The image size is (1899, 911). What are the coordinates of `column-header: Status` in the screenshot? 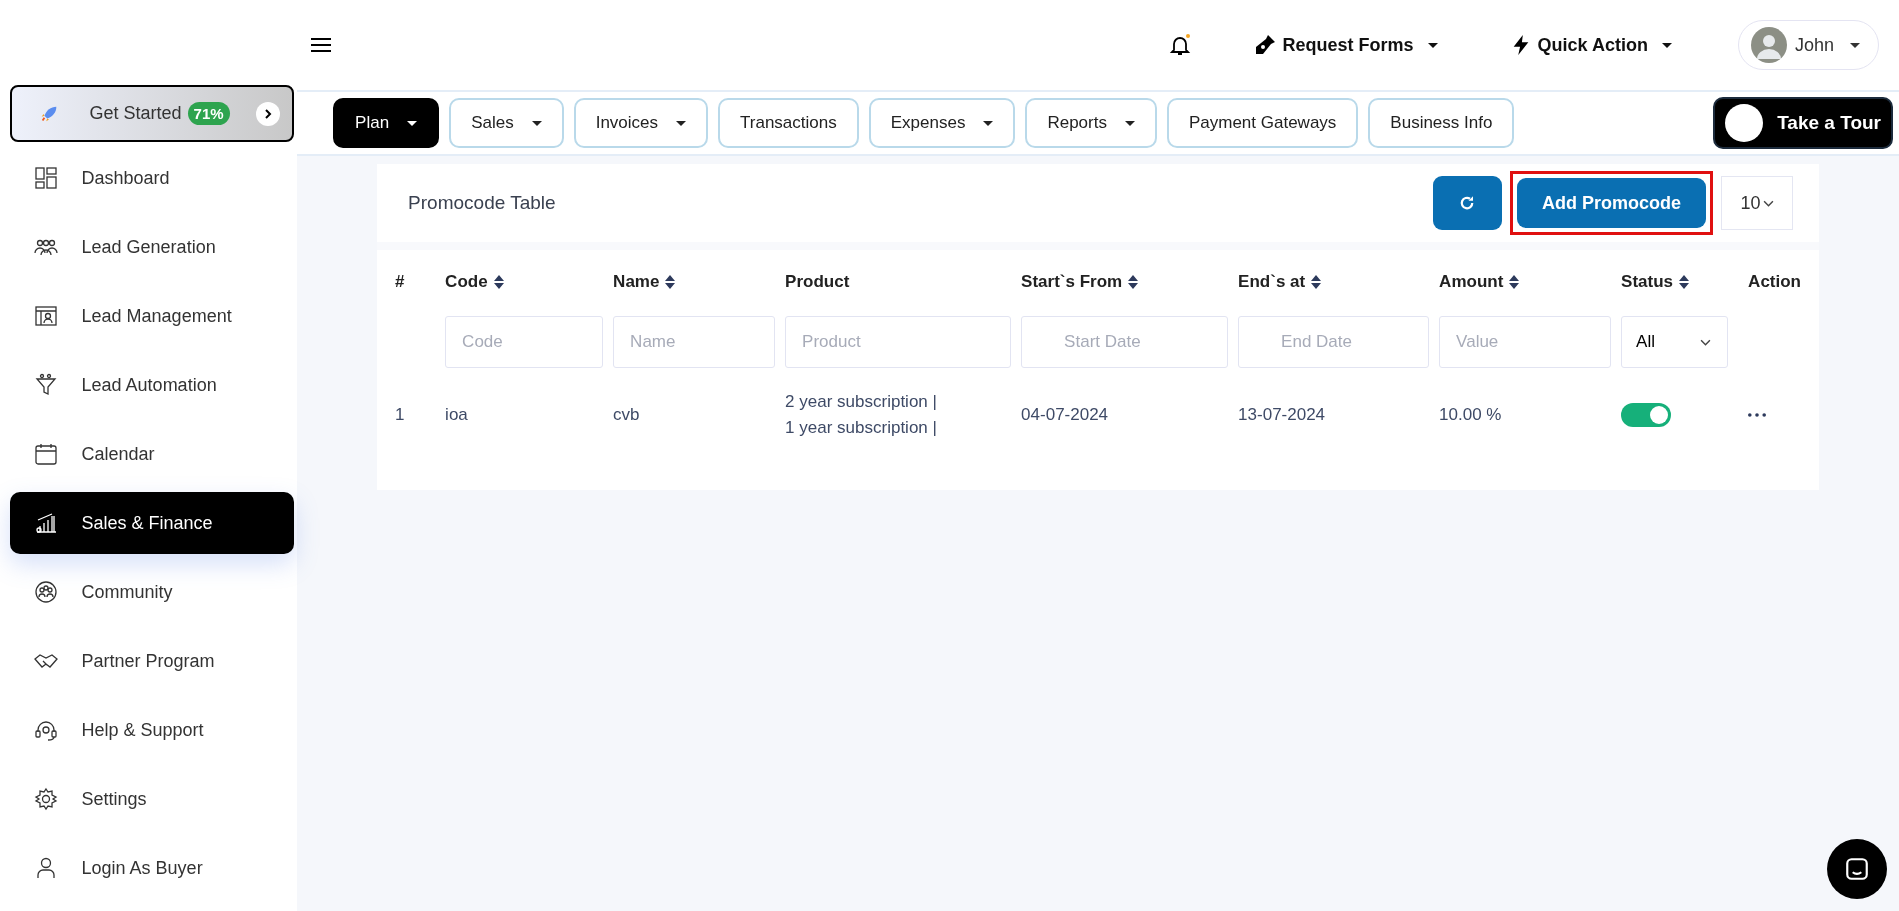 It's located at (1685, 282).